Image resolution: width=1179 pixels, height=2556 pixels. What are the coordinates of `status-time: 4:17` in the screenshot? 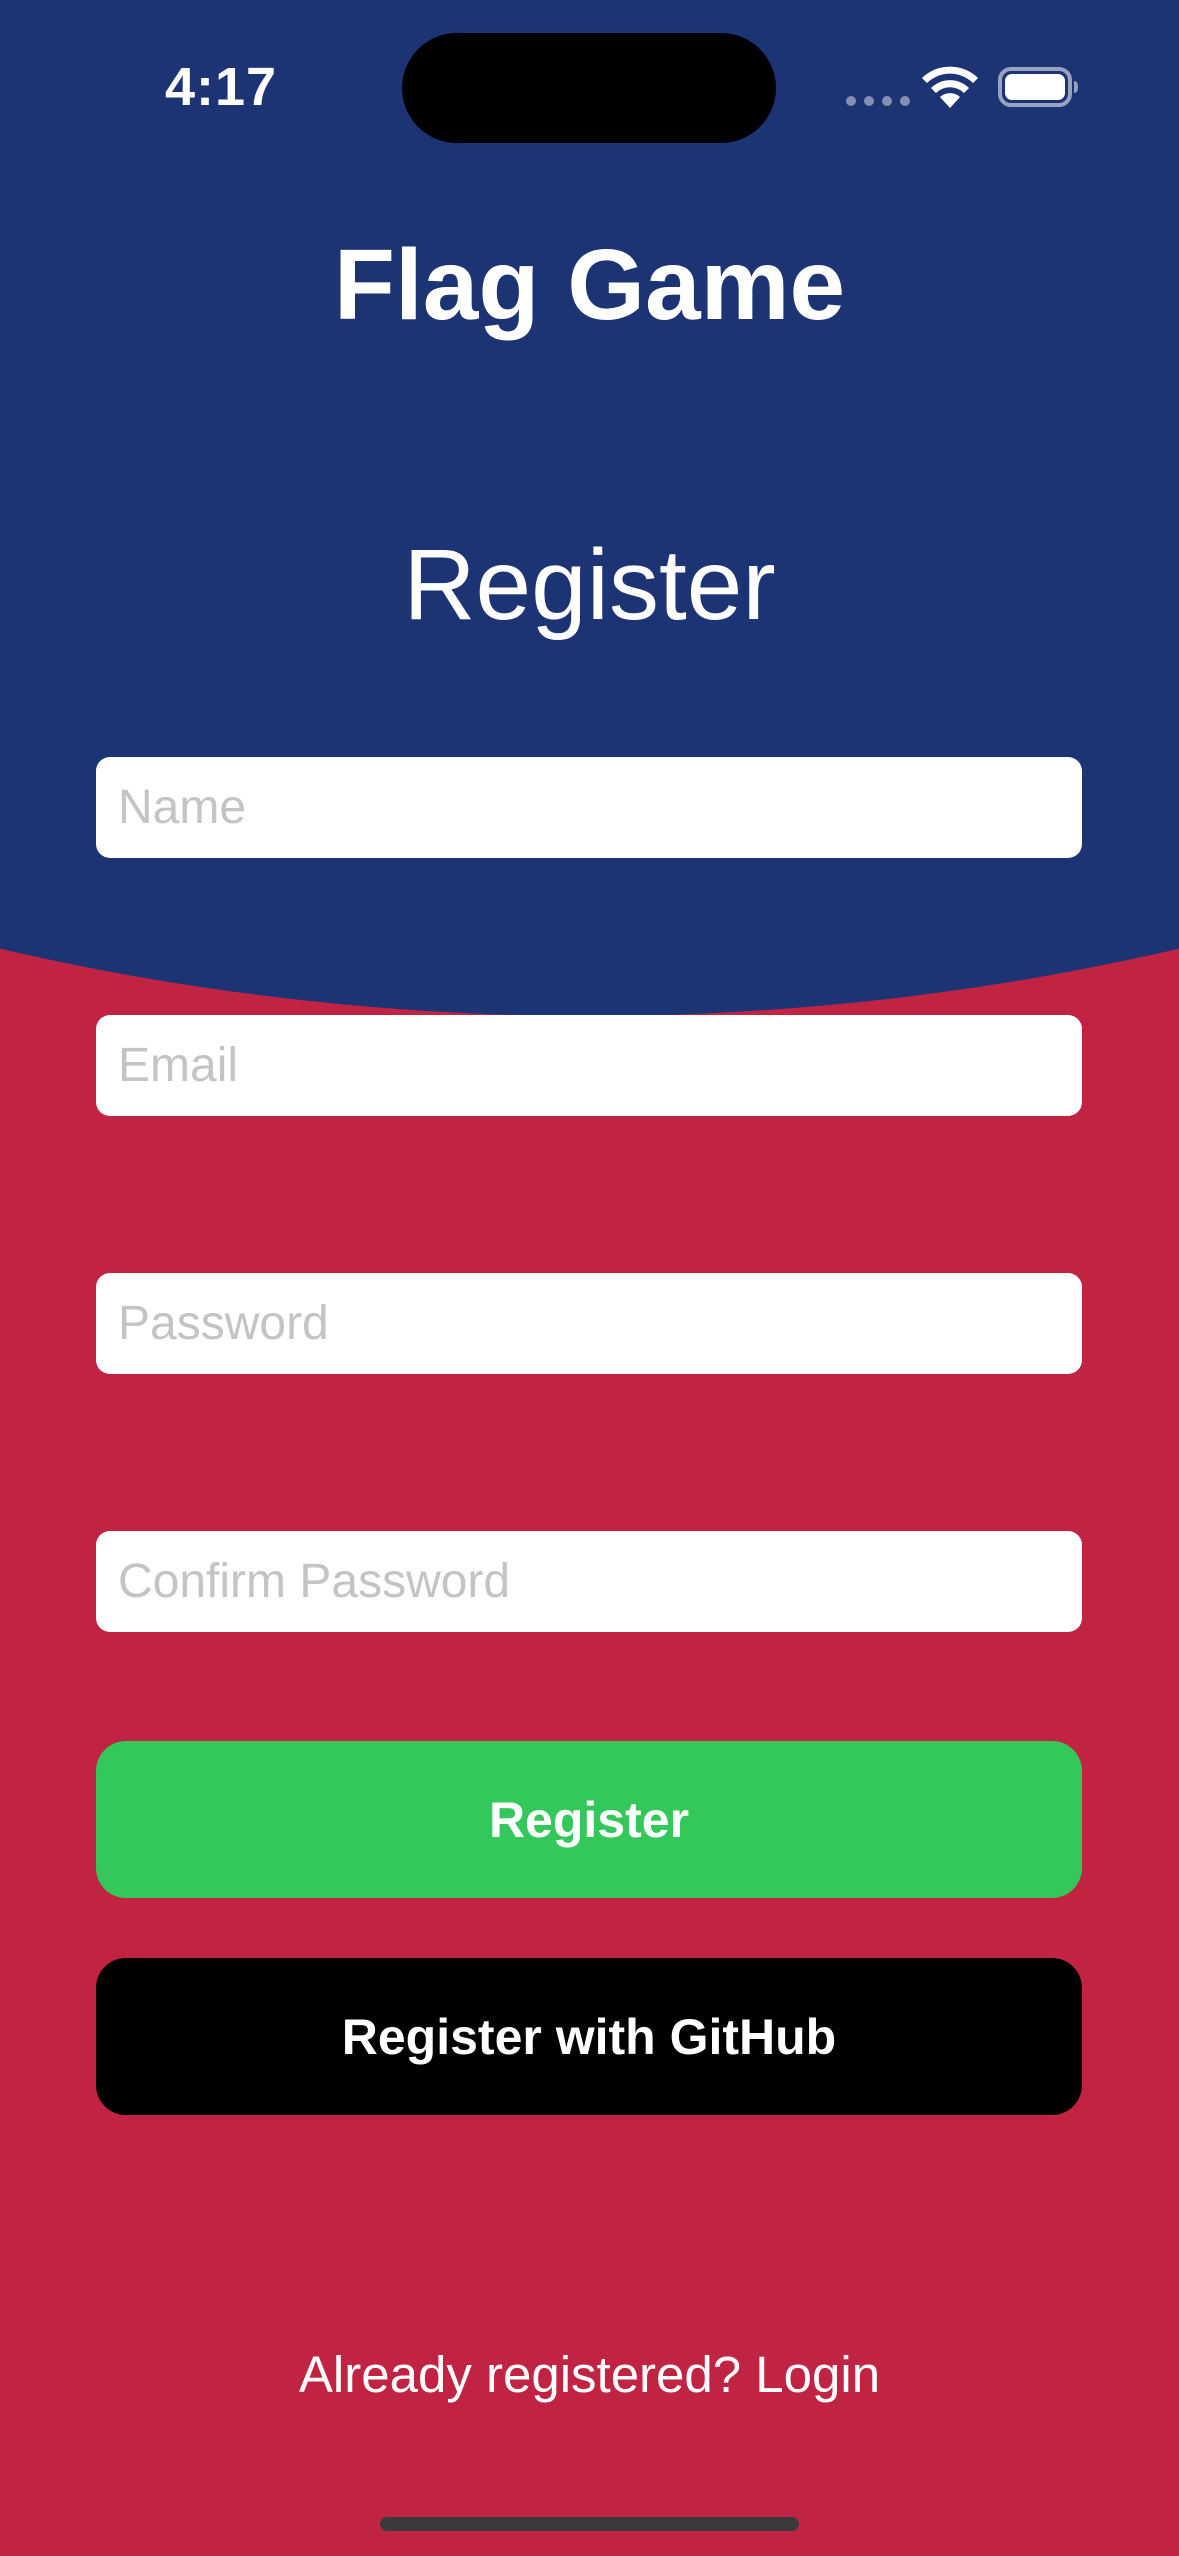 It's located at (221, 87).